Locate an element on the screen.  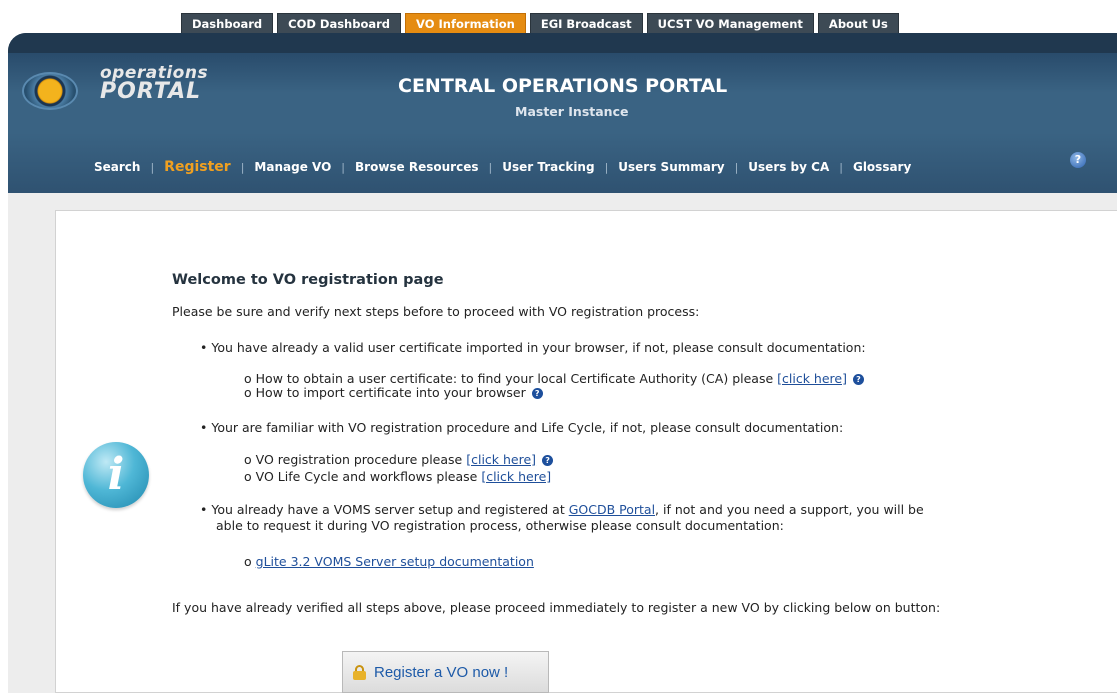
click-here-link-procedure: [click here] is located at coordinates (501, 459).